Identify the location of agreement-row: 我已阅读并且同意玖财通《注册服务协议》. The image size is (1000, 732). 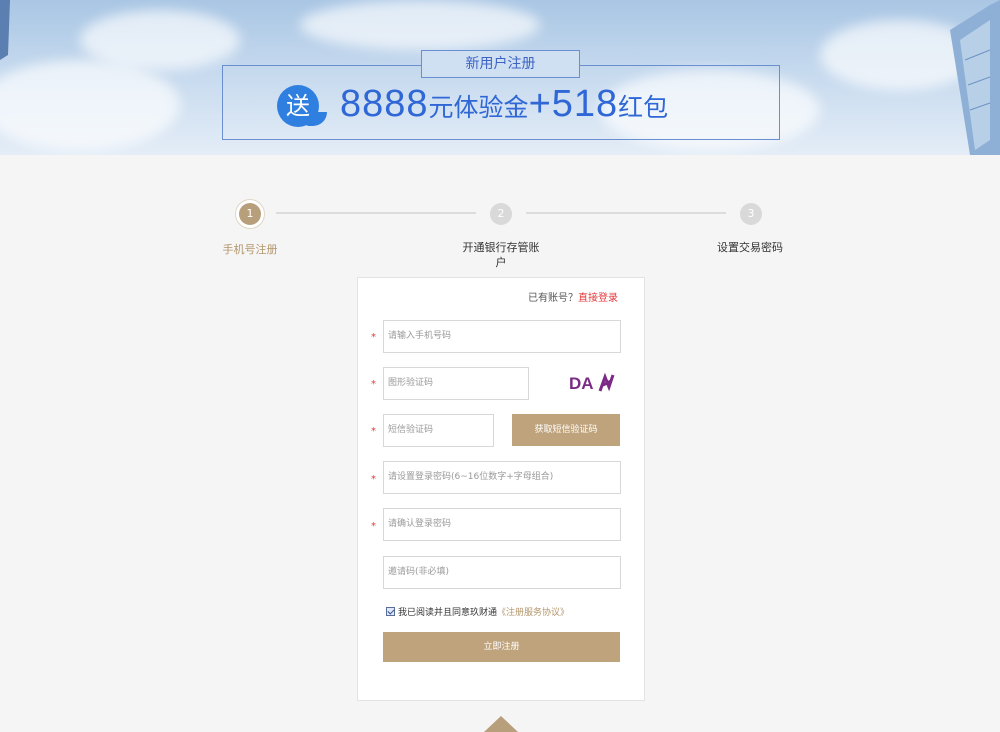
(477, 611).